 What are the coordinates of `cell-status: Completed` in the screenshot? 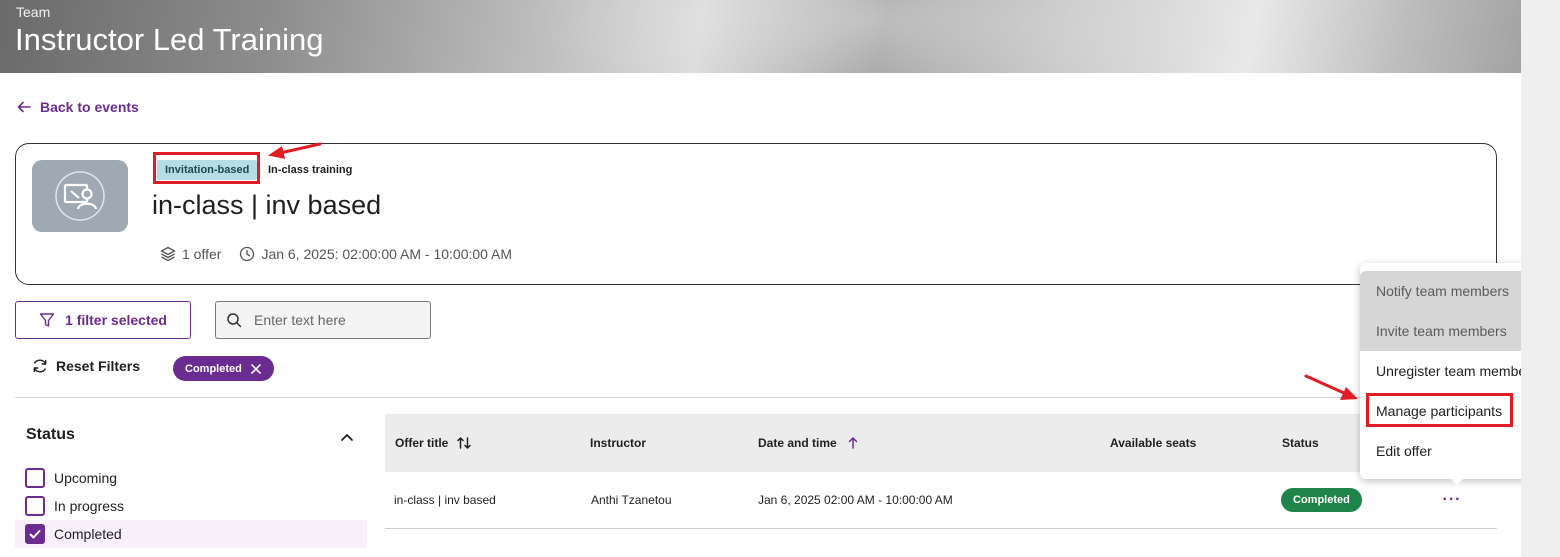 It's located at (1321, 500).